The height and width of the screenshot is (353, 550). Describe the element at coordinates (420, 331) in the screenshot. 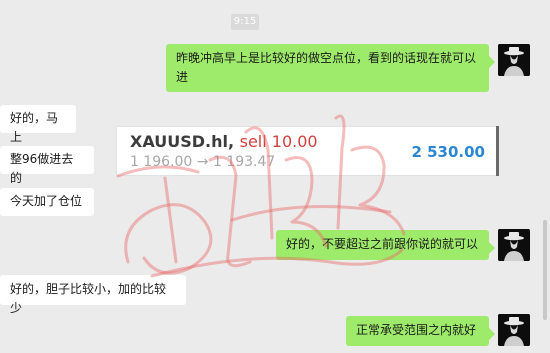

I see `message-bubble-outgoing: 正常承受范围之内就好` at that location.